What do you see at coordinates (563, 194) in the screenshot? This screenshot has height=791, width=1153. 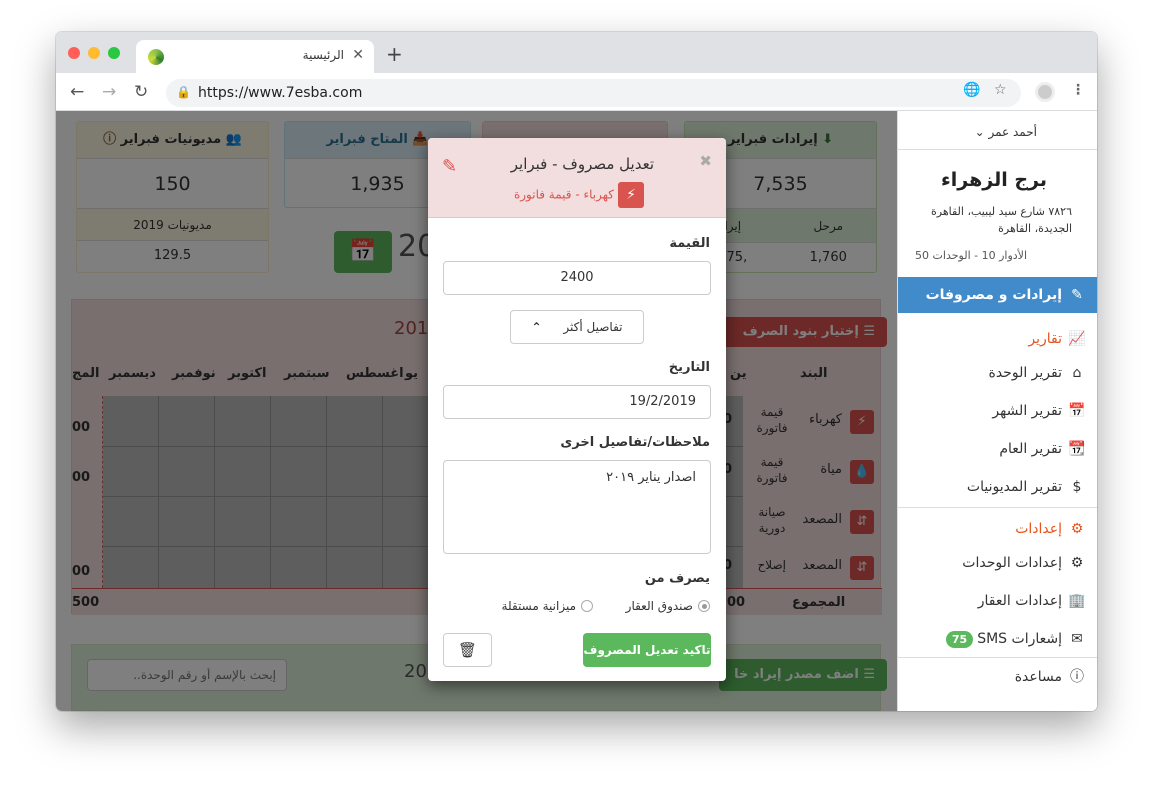 I see `modal-subtitle-text: كهرباء - قيمة فاتورة` at bounding box center [563, 194].